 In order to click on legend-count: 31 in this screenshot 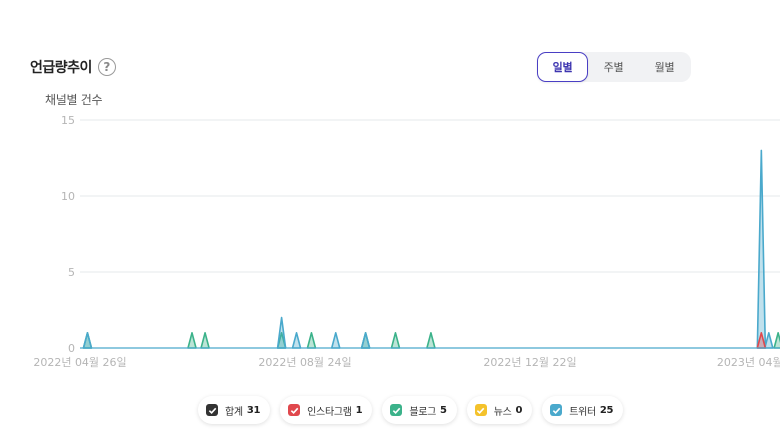, I will do `click(253, 410)`.